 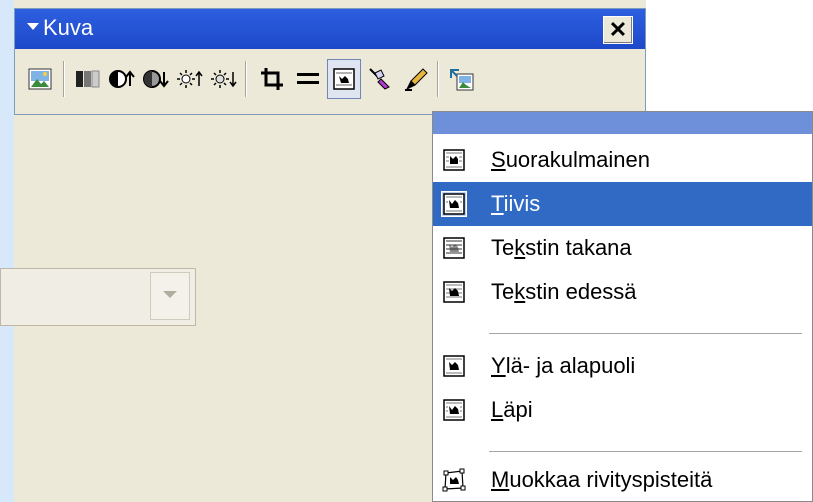 I want to click on chevron-down-icon, so click(x=170, y=294).